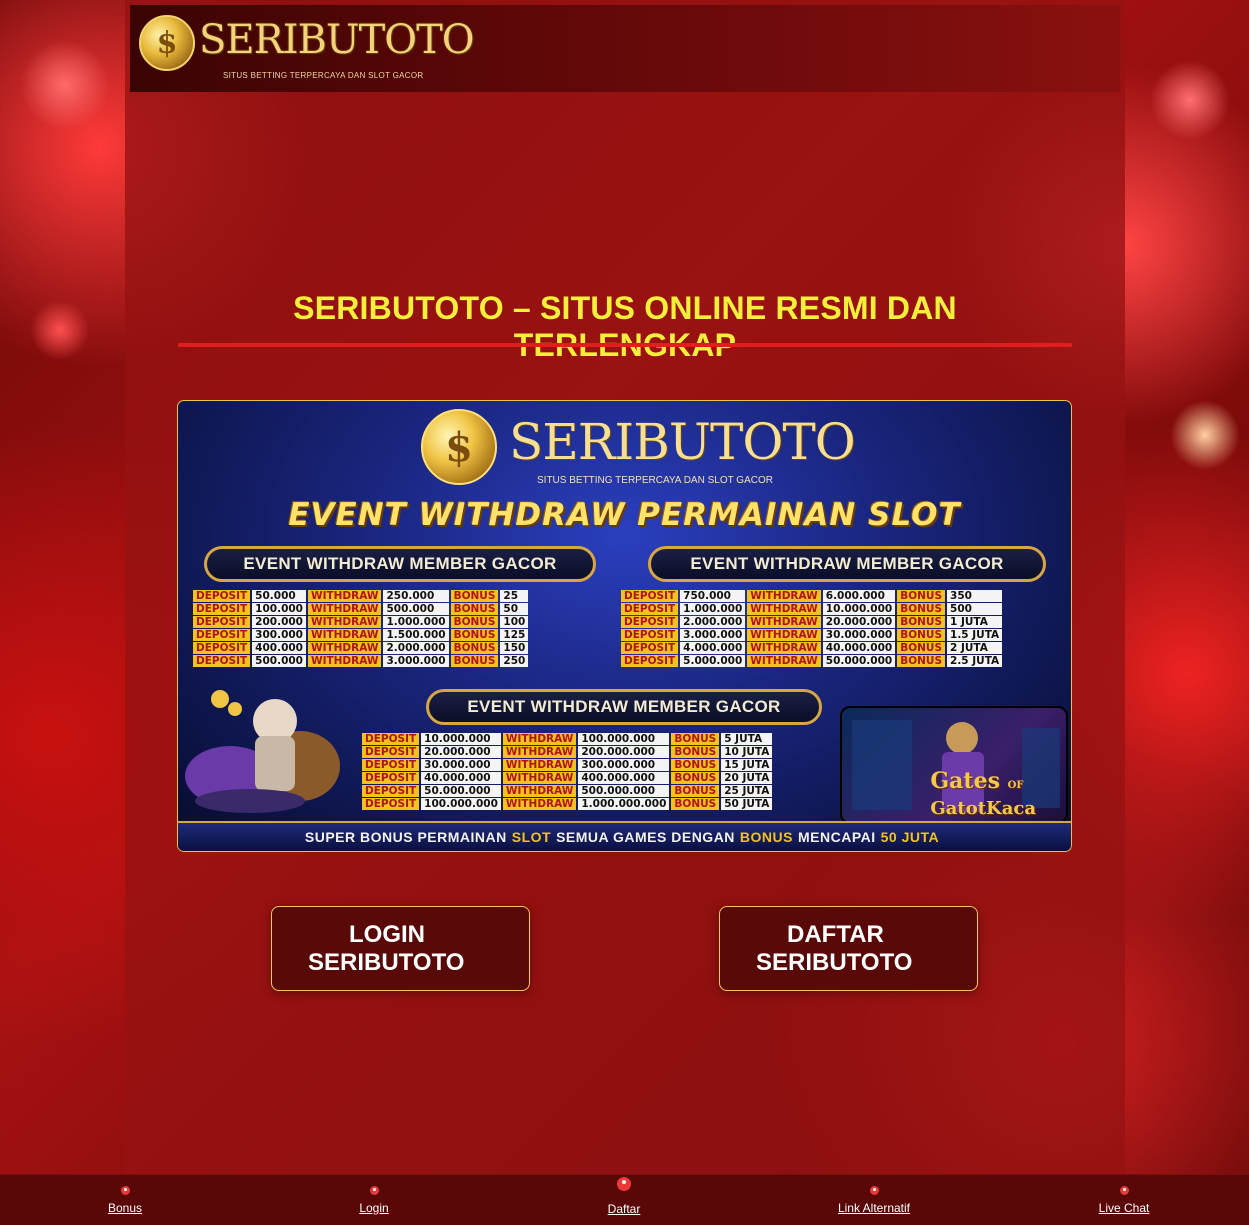 The image size is (1249, 1225). What do you see at coordinates (975, 661) in the screenshot?
I see `promo-value-bonus: 2.5 JUTA` at bounding box center [975, 661].